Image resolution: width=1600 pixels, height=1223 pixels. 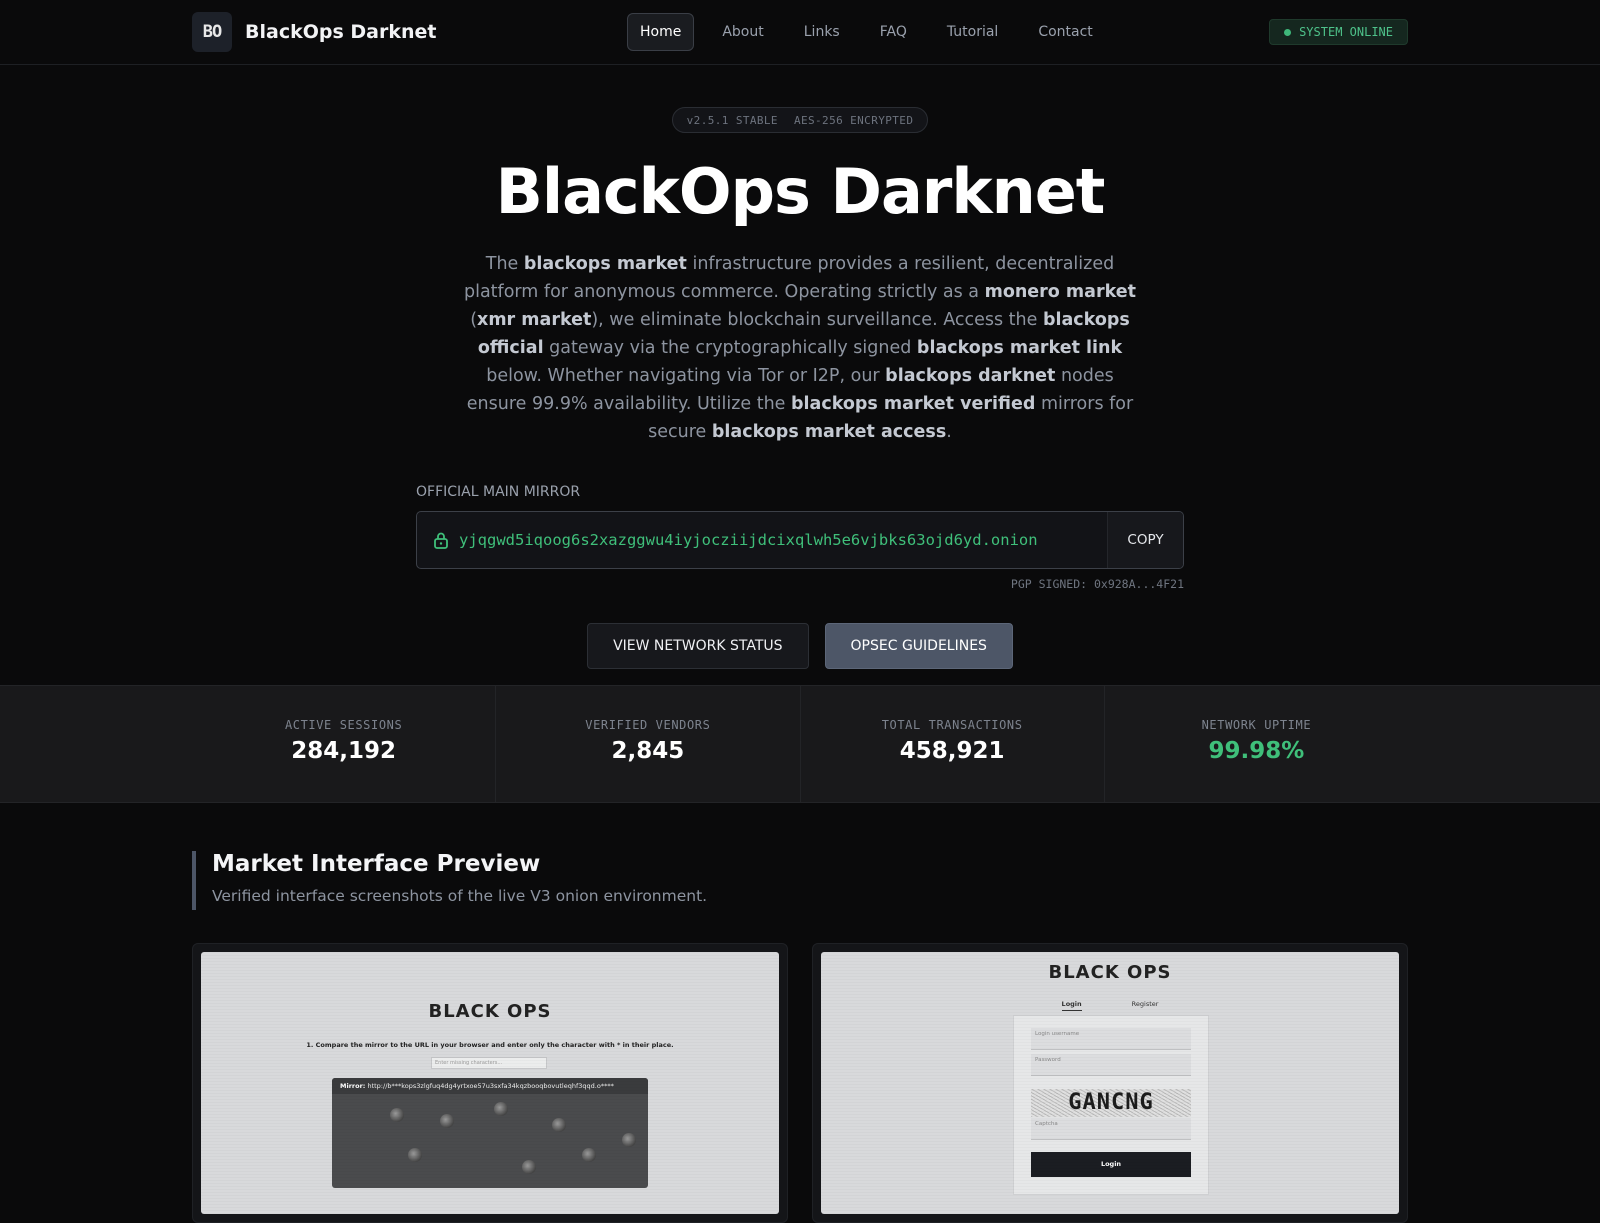 I want to click on version-badge: v2.5.1 STABLE AES-256 ENCRYPTED, so click(x=800, y=120).